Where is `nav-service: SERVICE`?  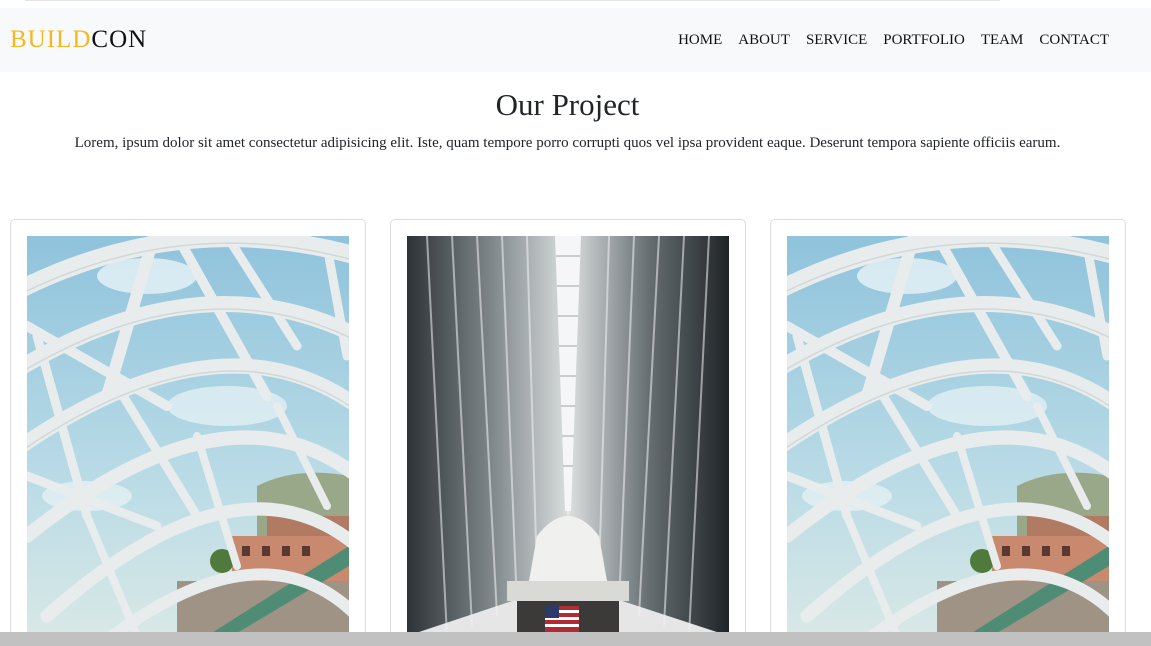
nav-service: SERVICE is located at coordinates (836, 40).